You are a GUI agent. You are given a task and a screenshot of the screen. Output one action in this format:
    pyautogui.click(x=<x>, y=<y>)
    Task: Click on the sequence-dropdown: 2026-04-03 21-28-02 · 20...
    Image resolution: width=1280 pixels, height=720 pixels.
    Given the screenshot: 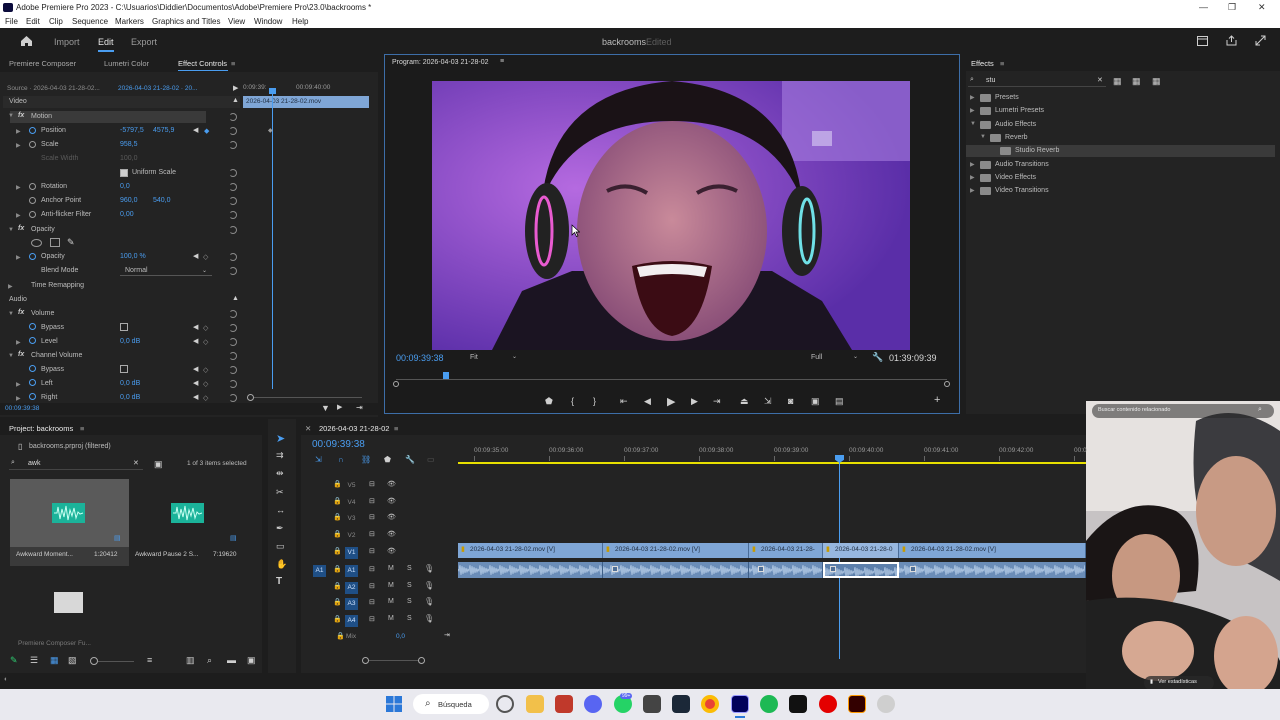 What is the action you would take?
    pyautogui.click(x=158, y=88)
    